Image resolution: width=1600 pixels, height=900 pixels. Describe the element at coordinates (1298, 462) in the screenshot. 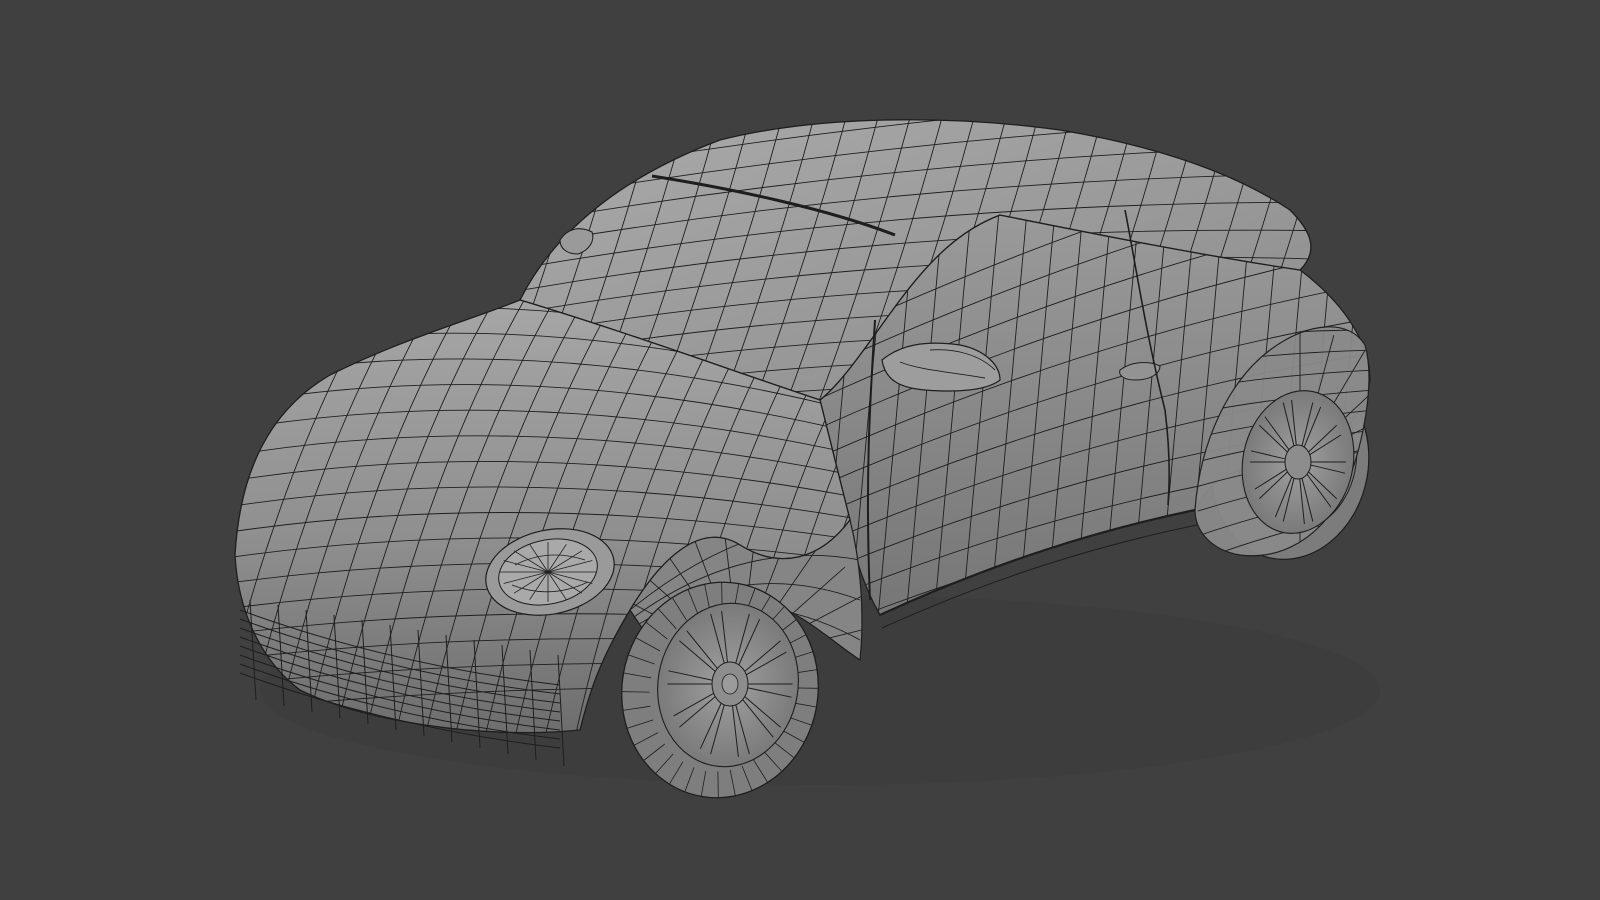

I see `rear-wheel-hub` at that location.